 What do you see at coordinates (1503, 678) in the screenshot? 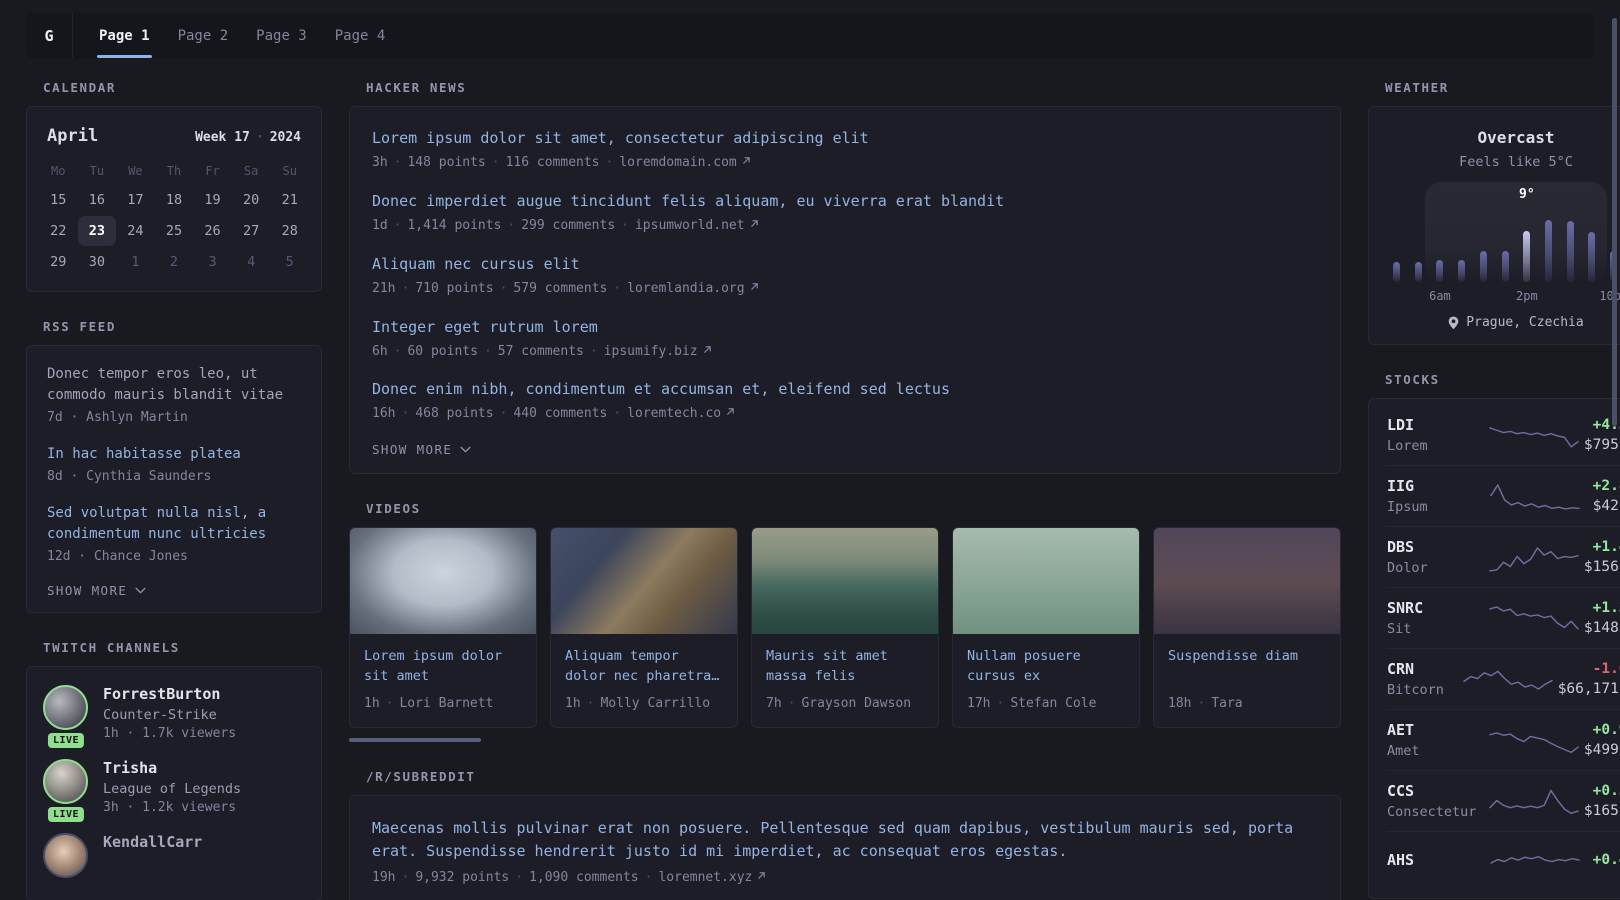
I see `stock-row: CRN Bitcorn -1.00% $66,171.48` at bounding box center [1503, 678].